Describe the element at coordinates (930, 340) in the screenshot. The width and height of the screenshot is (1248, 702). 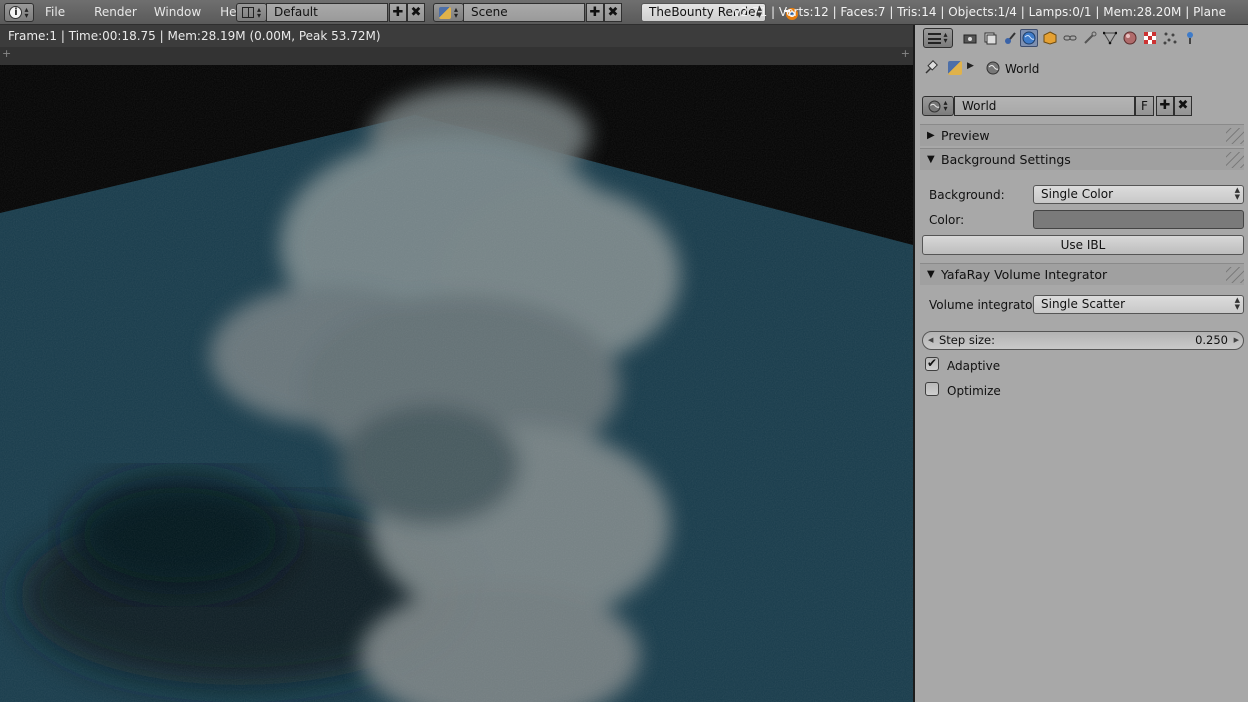
I see `chevron-left-icon: ◀` at that location.